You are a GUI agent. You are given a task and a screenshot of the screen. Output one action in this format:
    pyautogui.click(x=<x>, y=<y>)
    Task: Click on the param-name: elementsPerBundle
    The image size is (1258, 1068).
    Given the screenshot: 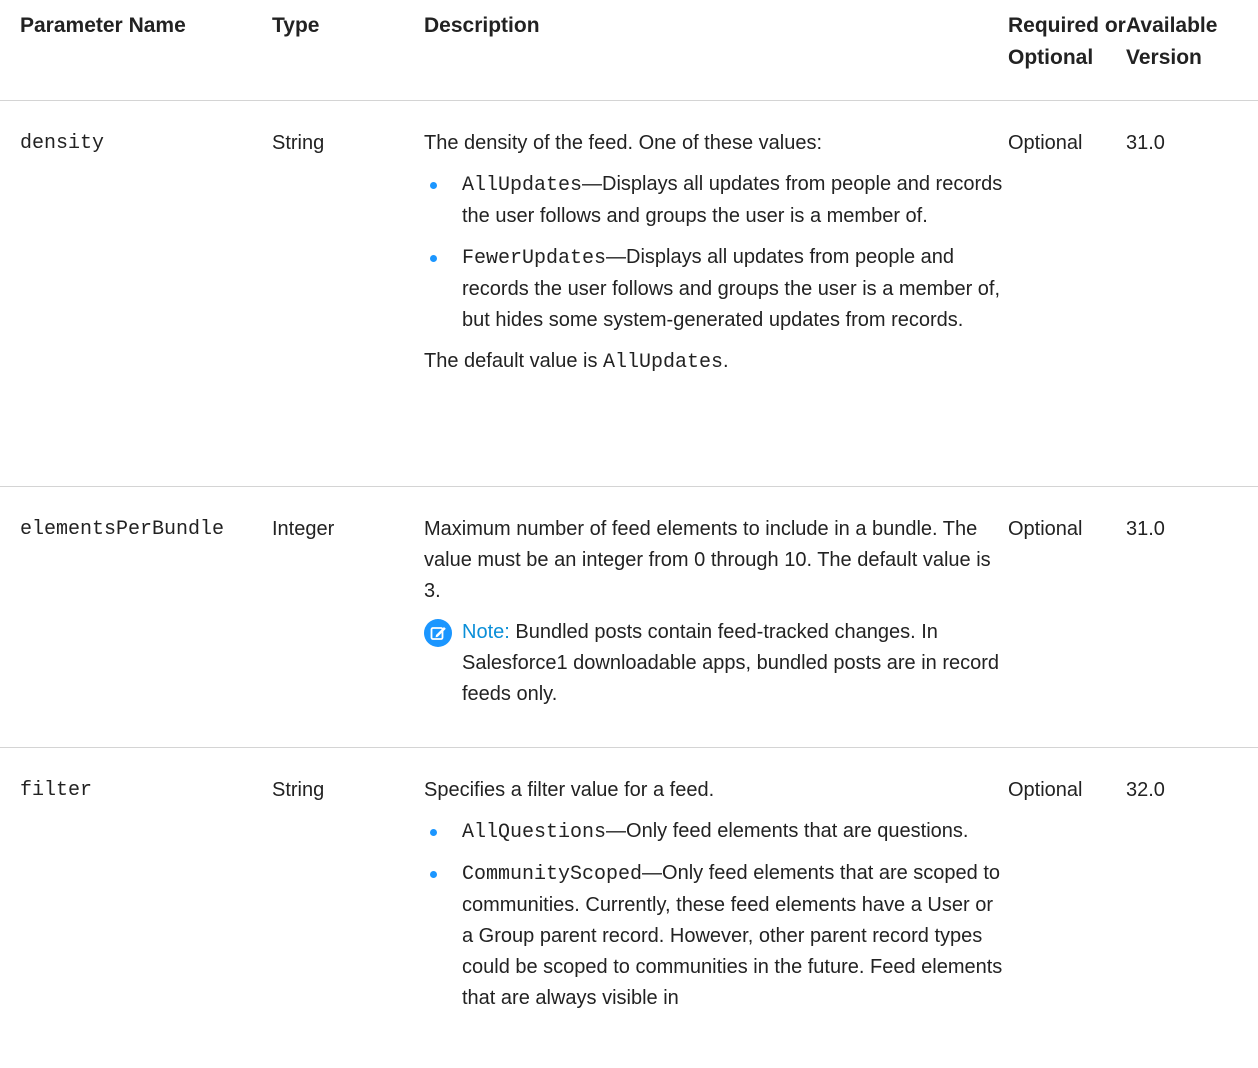 What is the action you would take?
    pyautogui.click(x=122, y=529)
    